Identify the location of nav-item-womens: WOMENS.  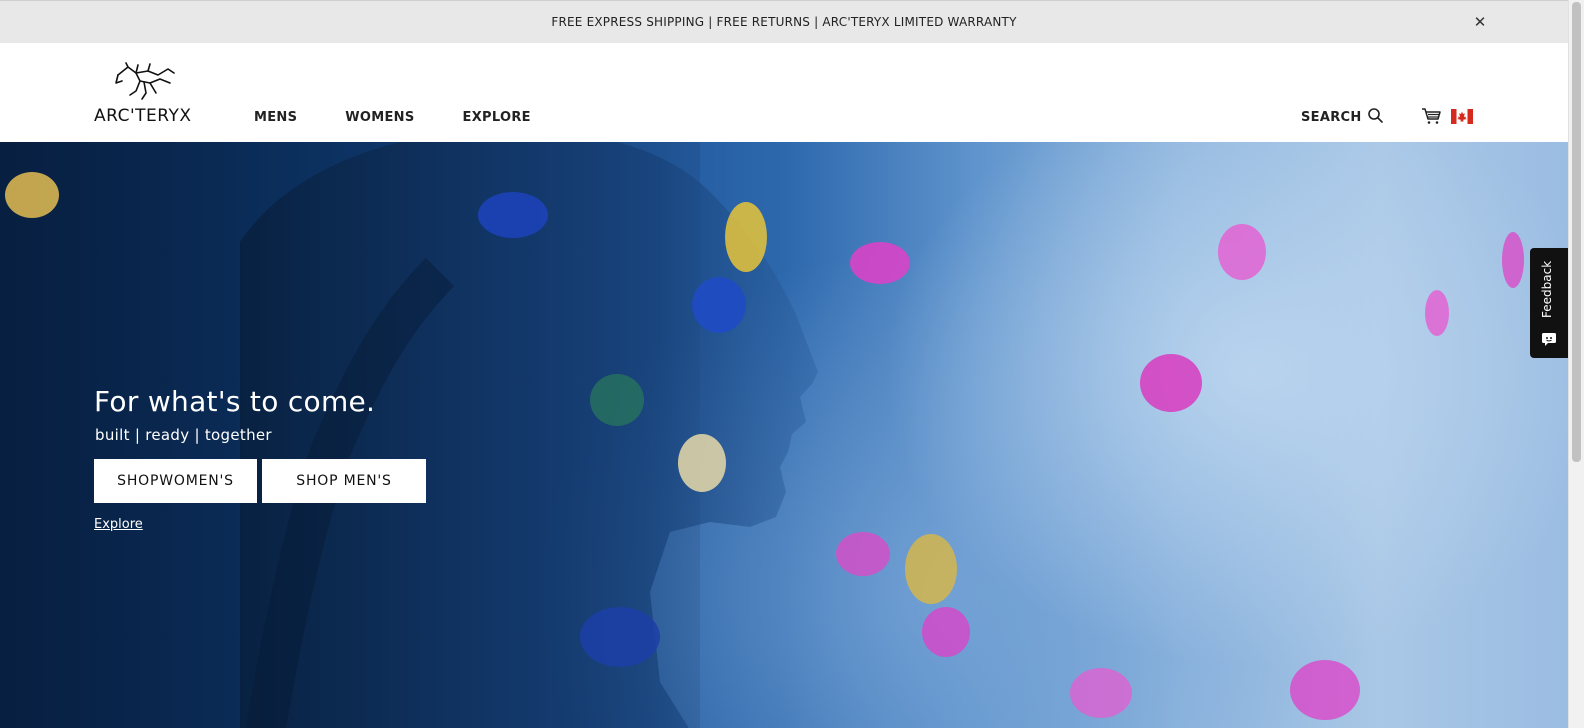
(379, 117).